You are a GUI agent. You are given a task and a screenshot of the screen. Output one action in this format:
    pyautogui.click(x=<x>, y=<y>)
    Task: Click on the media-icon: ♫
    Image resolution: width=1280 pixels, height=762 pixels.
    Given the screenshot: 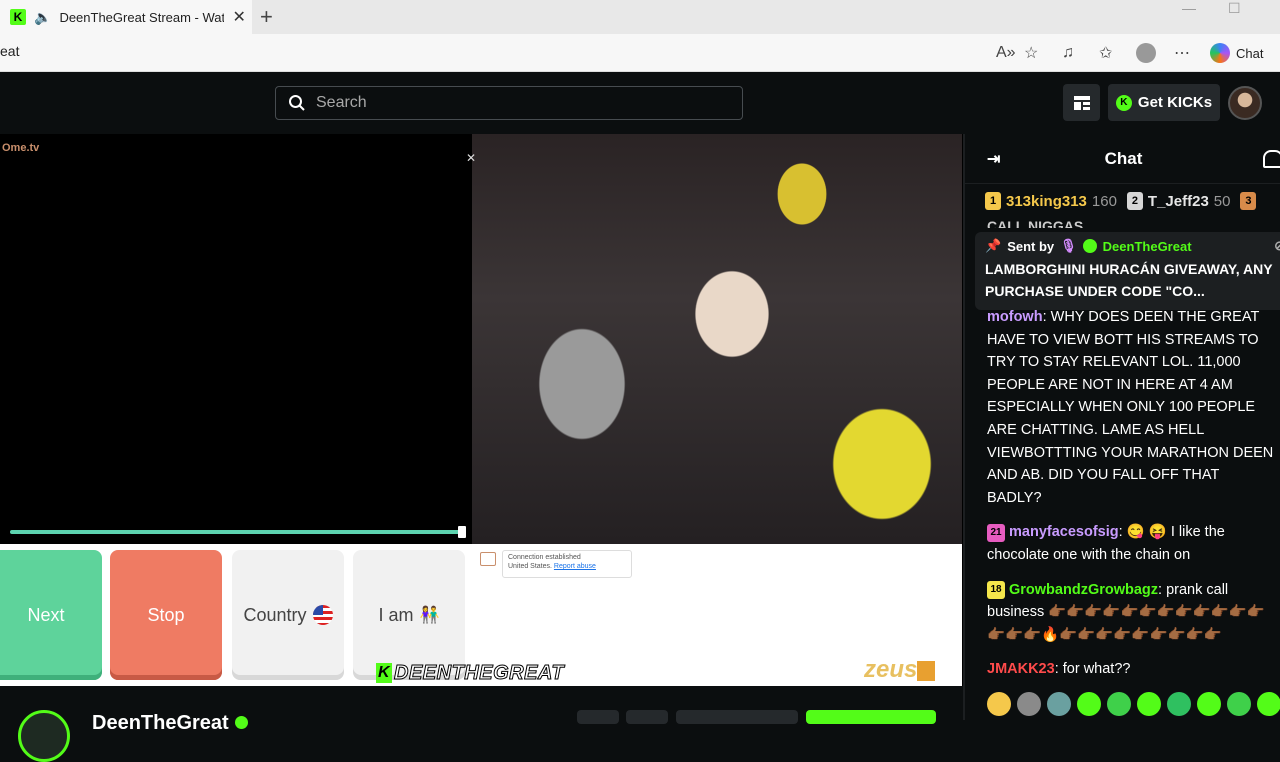 What is the action you would take?
    pyautogui.click(x=1068, y=53)
    